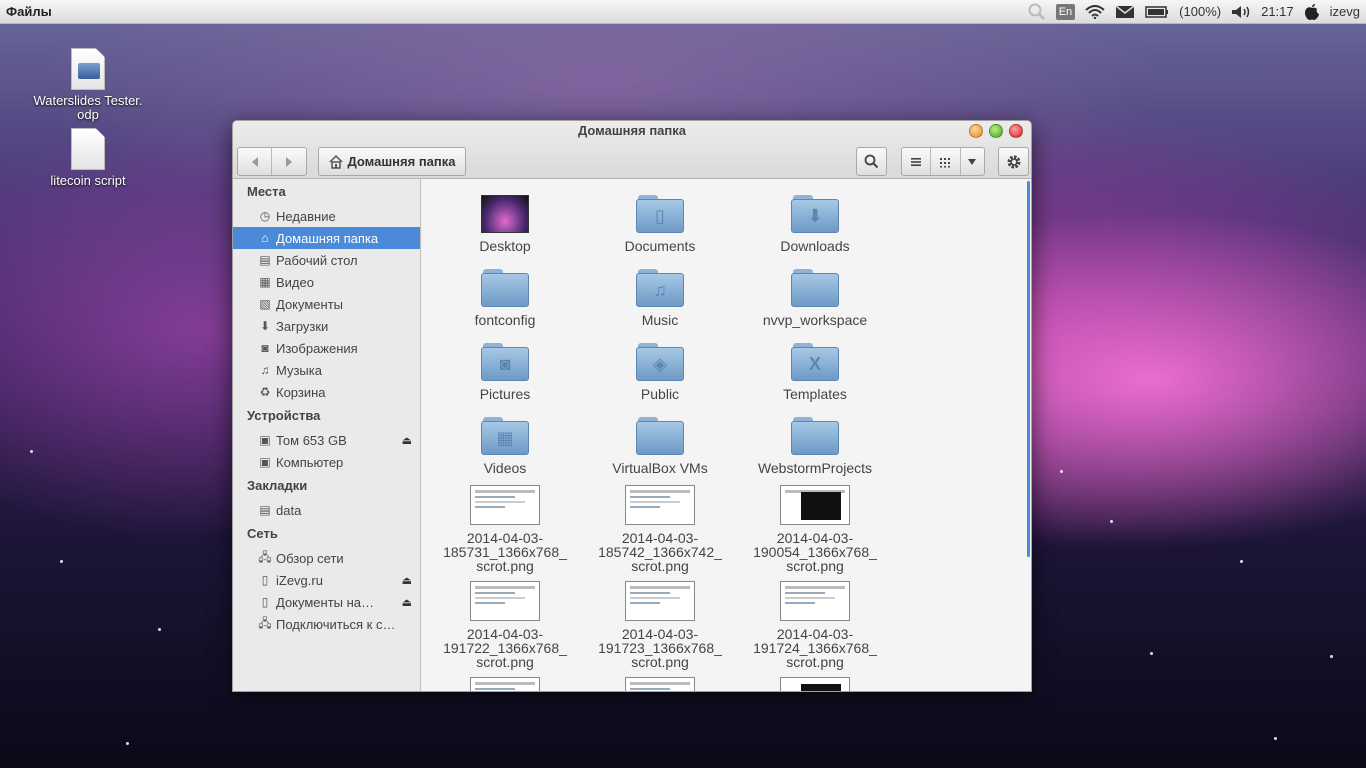  Describe the element at coordinates (289, 161) in the screenshot. I see `forward-button` at that location.